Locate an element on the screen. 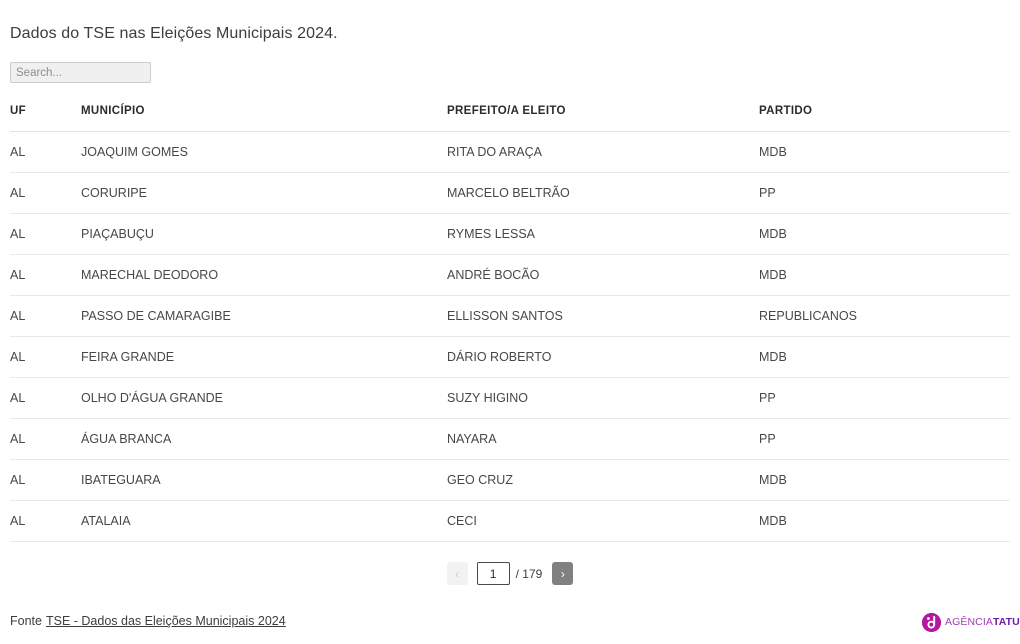 The image size is (1020, 644). cell-prefeito: SUZY HIGINO is located at coordinates (603, 398).